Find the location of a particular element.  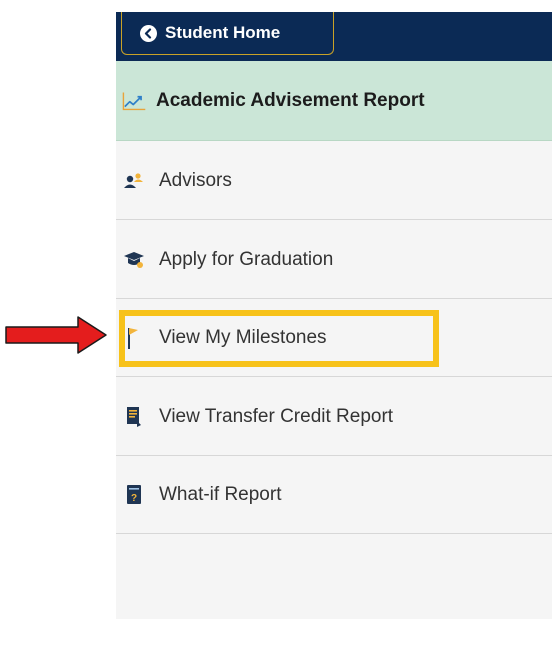

menu-item-view-transfer-credit-report: View Transfer Credit Report is located at coordinates (334, 417).